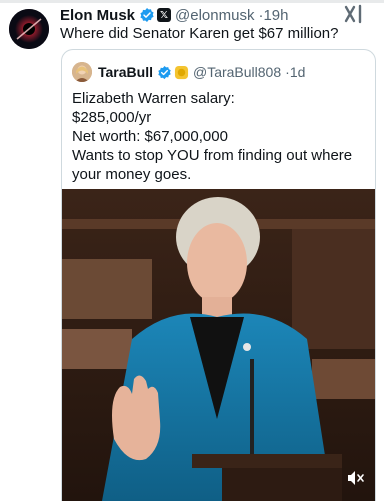 This screenshot has height=501, width=384. What do you see at coordinates (355, 16) in the screenshot?
I see `xai-logo-icon` at bounding box center [355, 16].